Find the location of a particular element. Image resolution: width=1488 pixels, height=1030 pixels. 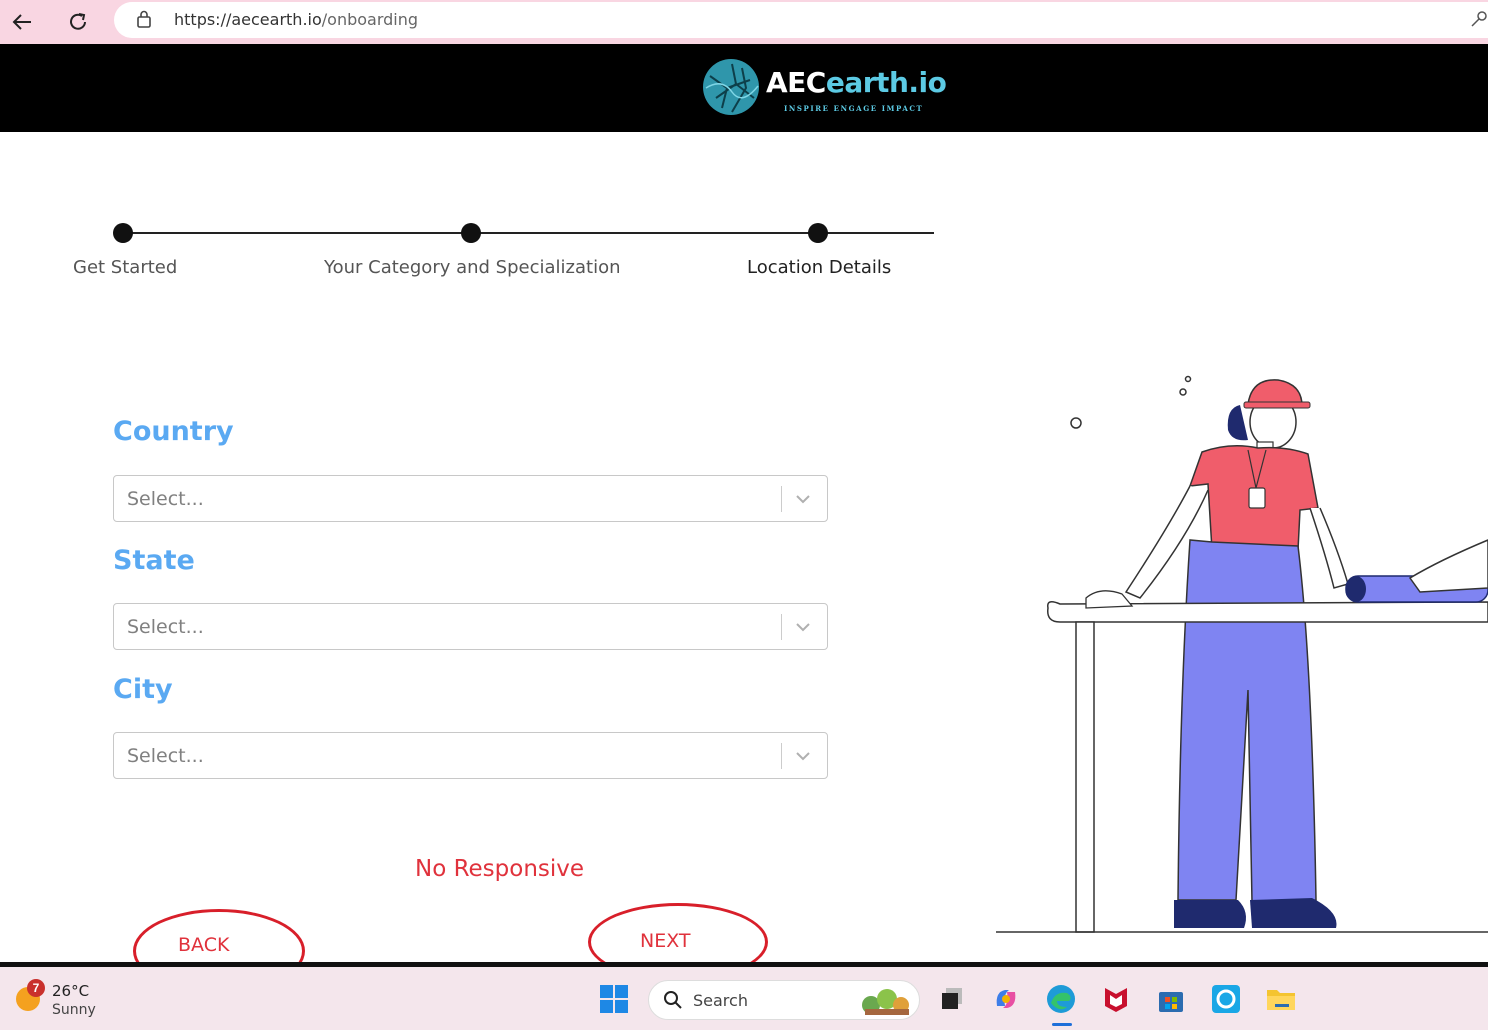

task-view-icon is located at coordinates (952, 999).